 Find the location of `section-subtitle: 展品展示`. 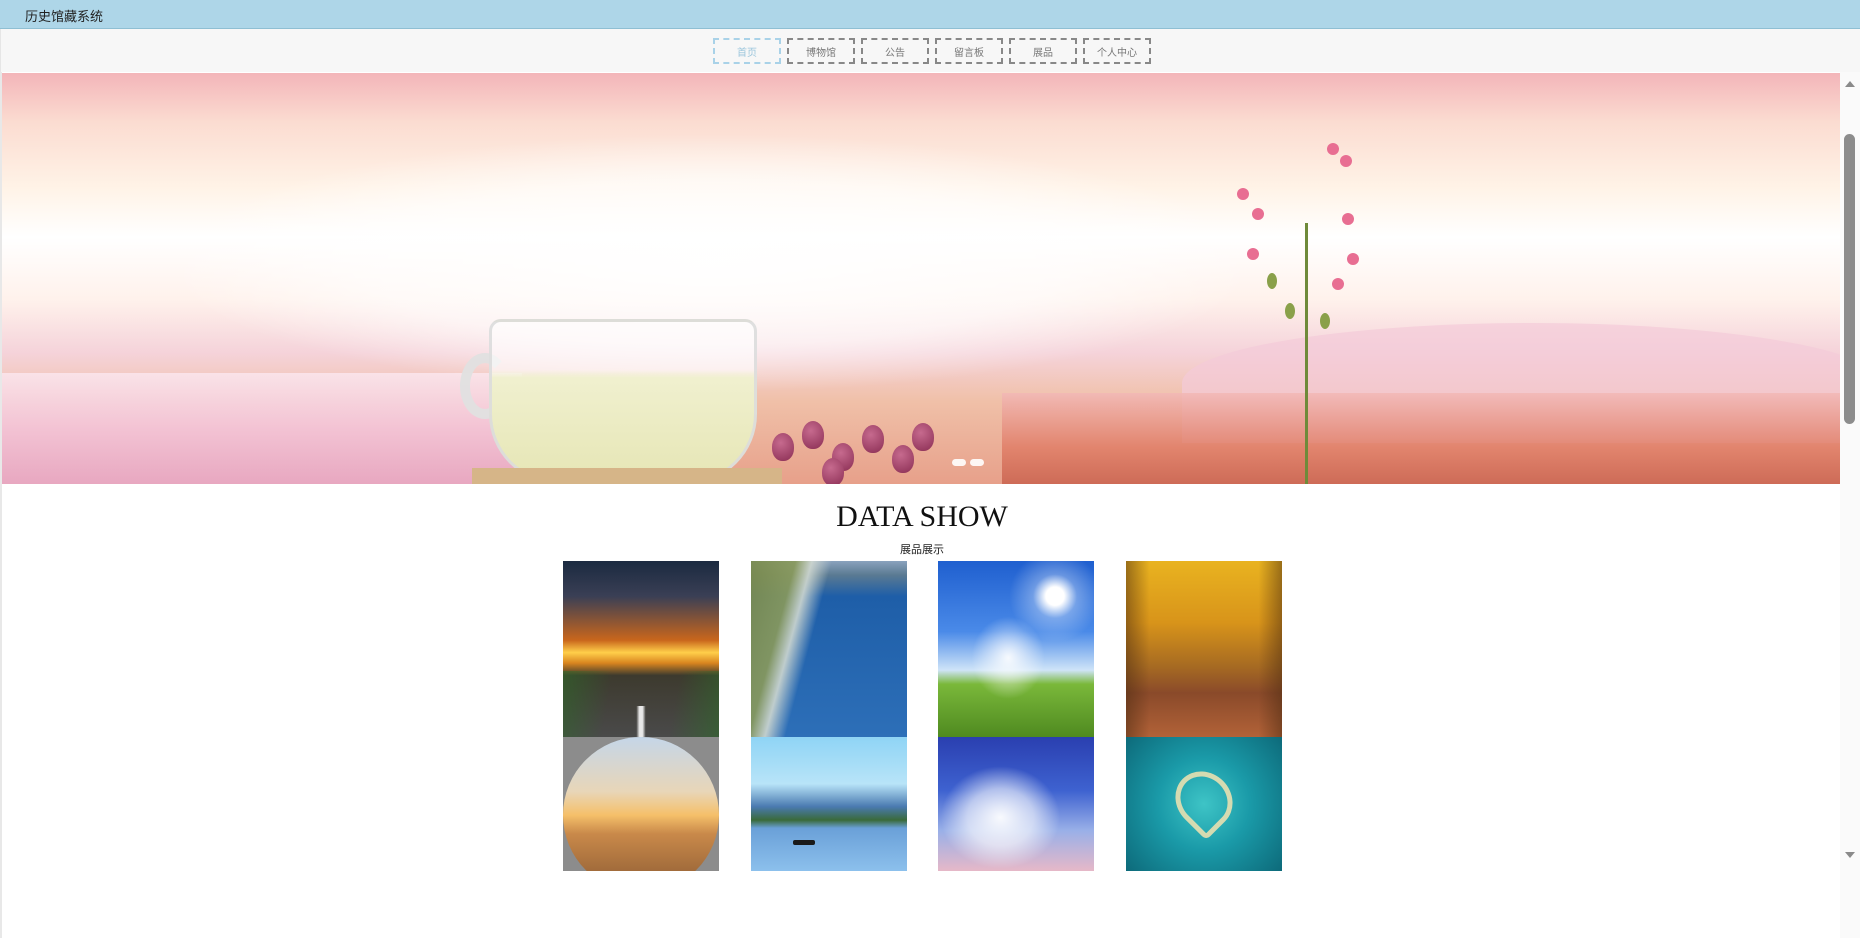

section-subtitle: 展品展示 is located at coordinates (922, 549).